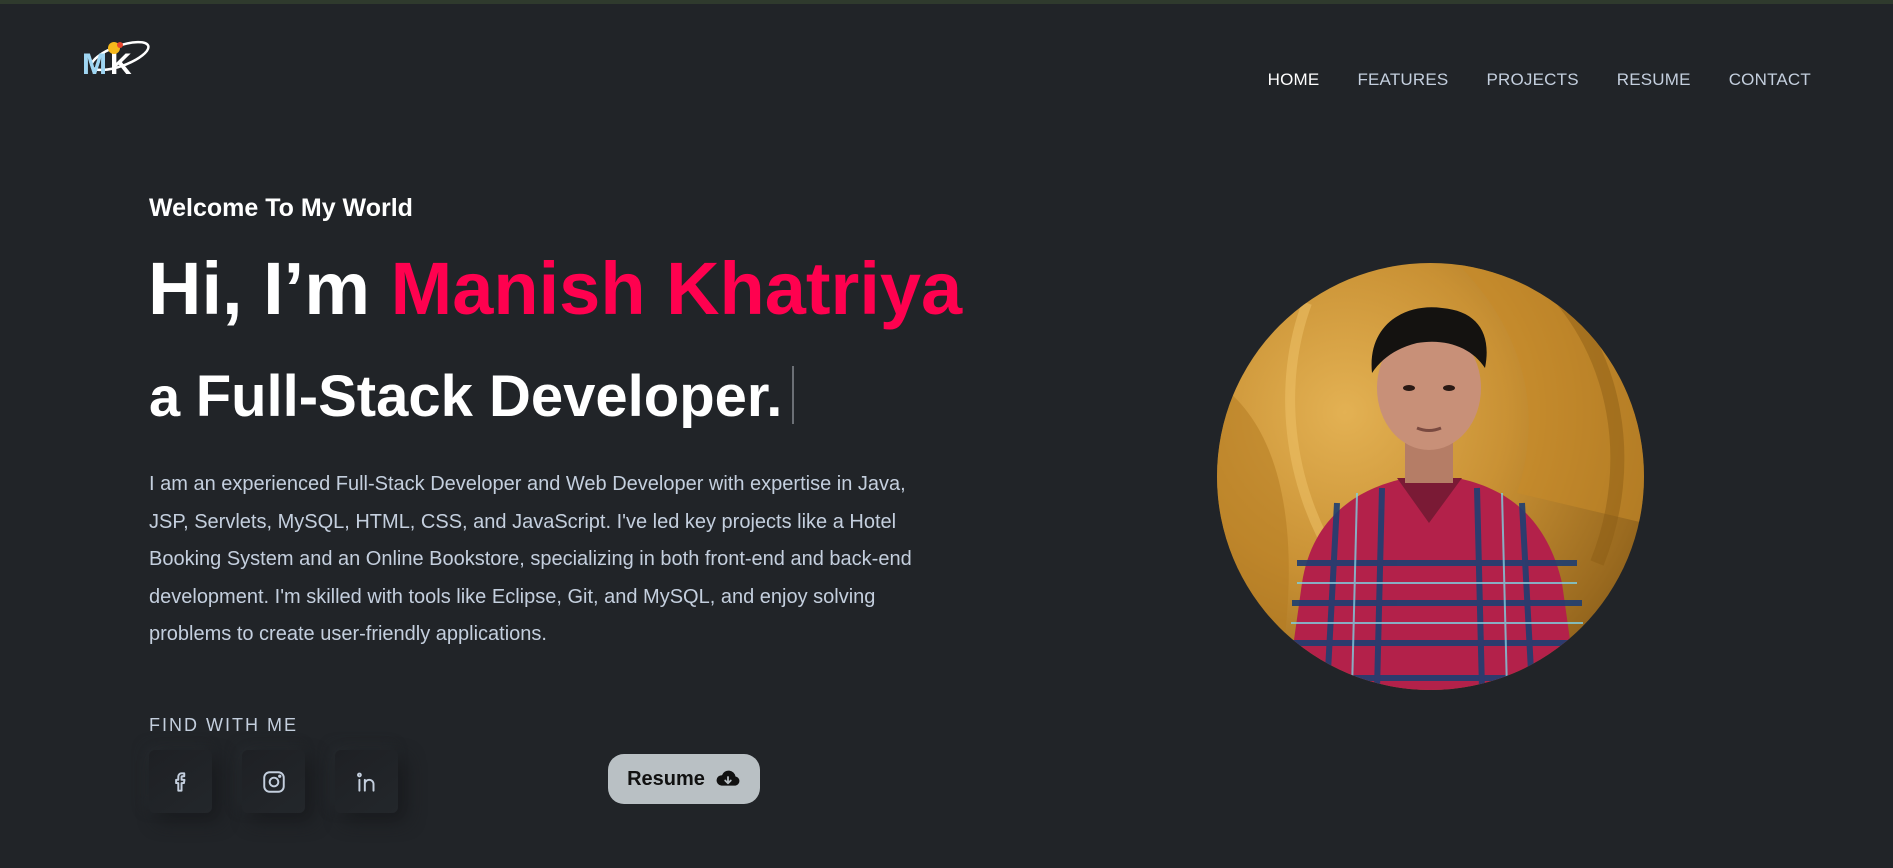 The height and width of the screenshot is (868, 1893). I want to click on find-with-me-label: FIND WITH ME, so click(223, 725).